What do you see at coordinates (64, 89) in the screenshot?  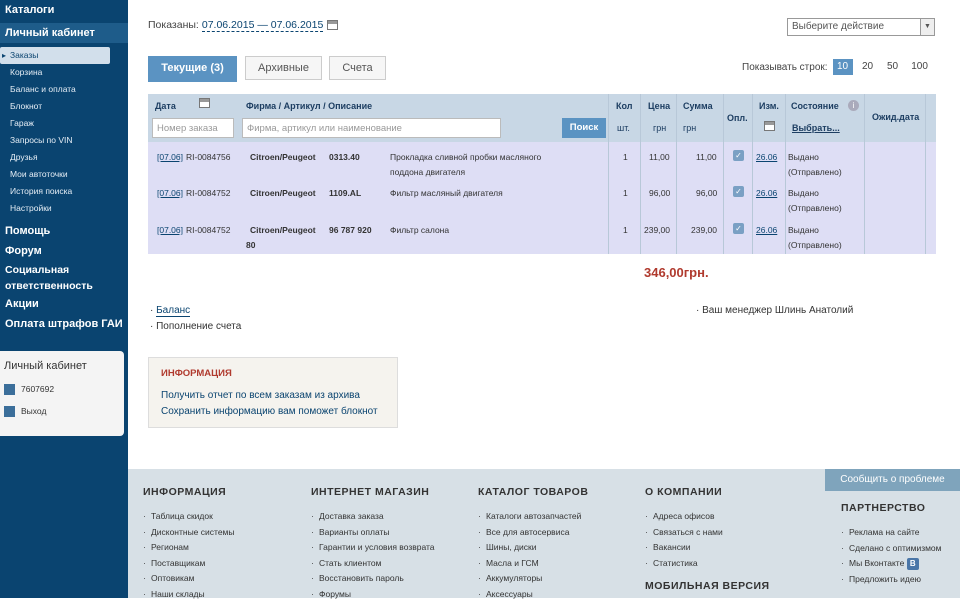 I see `sidebar-item-balance: Баланс и оплата` at bounding box center [64, 89].